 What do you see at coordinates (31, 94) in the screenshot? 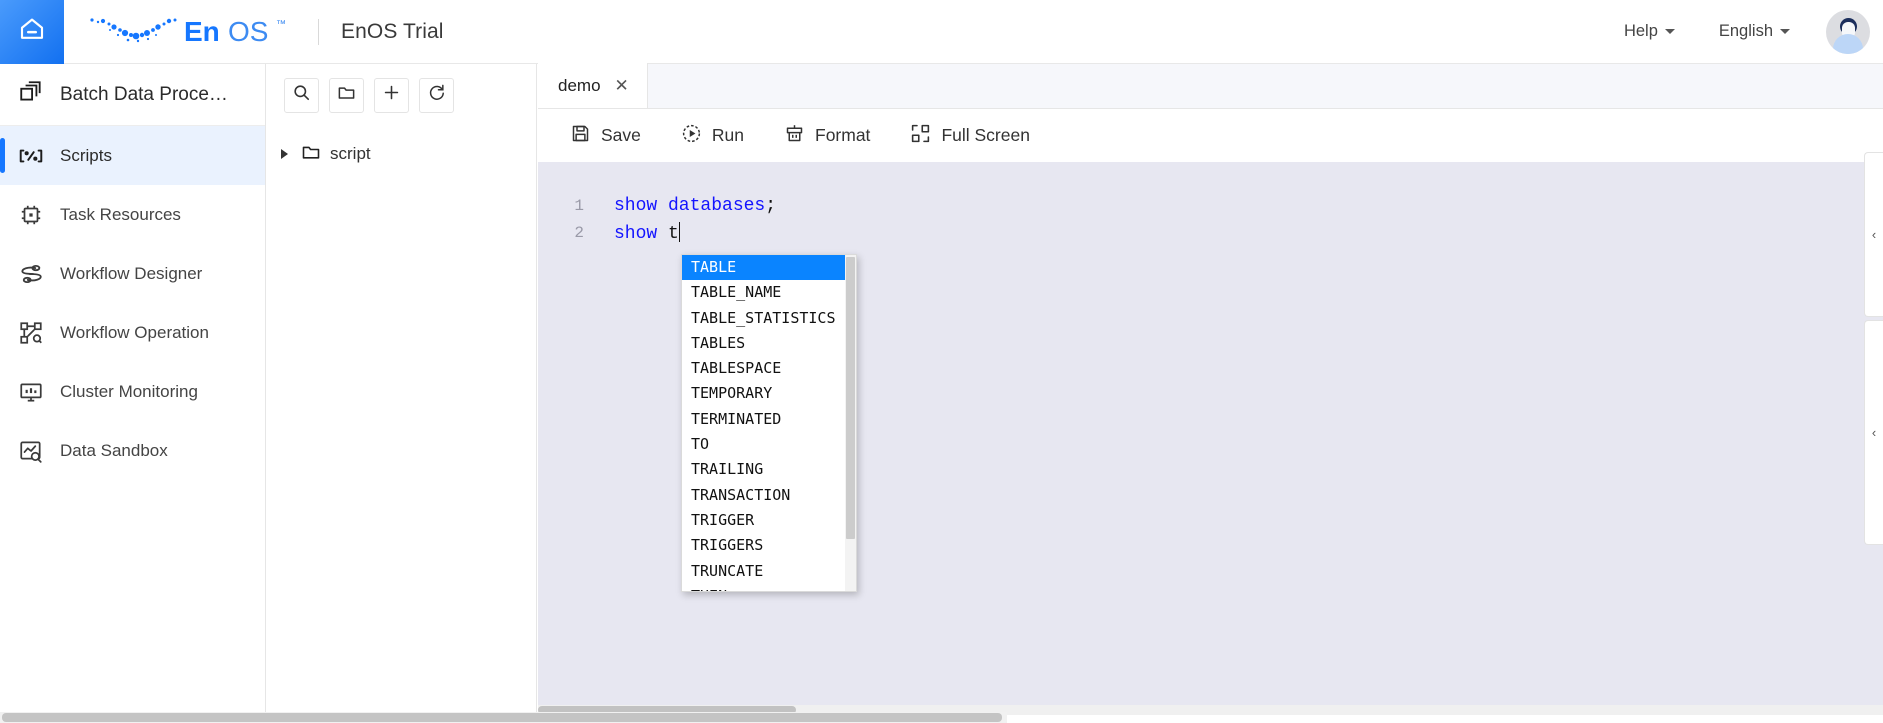
I see `layers-icon` at bounding box center [31, 94].